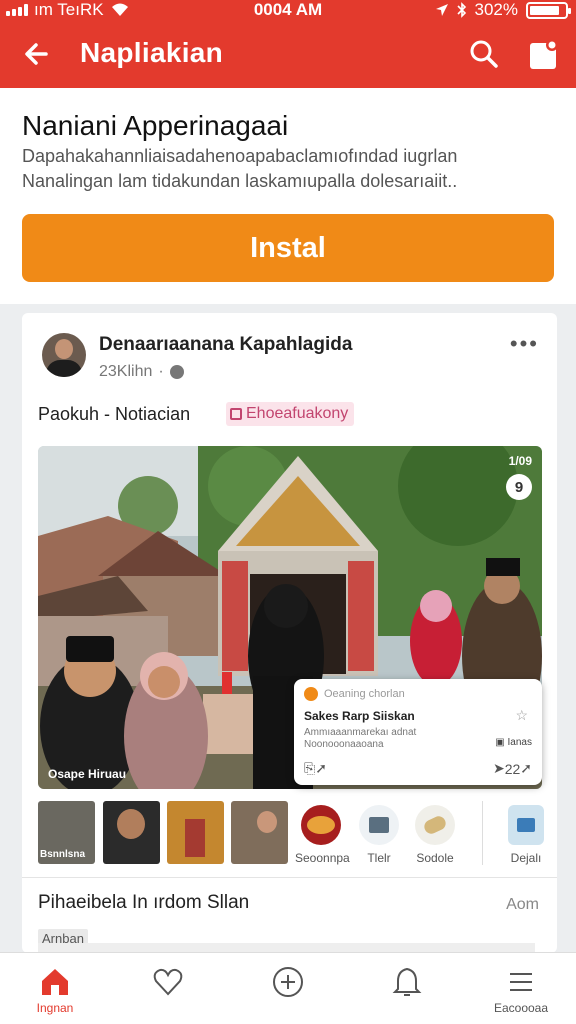 The width and height of the screenshot is (576, 1024). I want to click on plus-circle-icon, so click(288, 982).